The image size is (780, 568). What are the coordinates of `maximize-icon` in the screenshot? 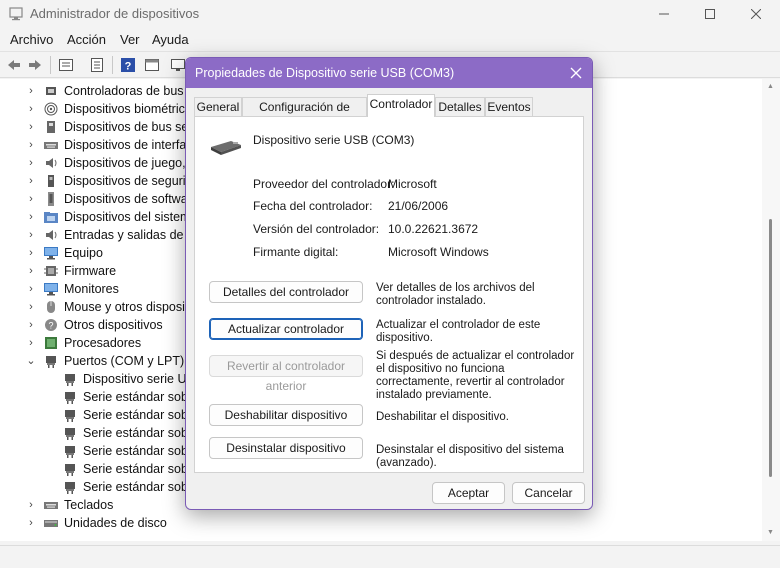 It's located at (710, 14).